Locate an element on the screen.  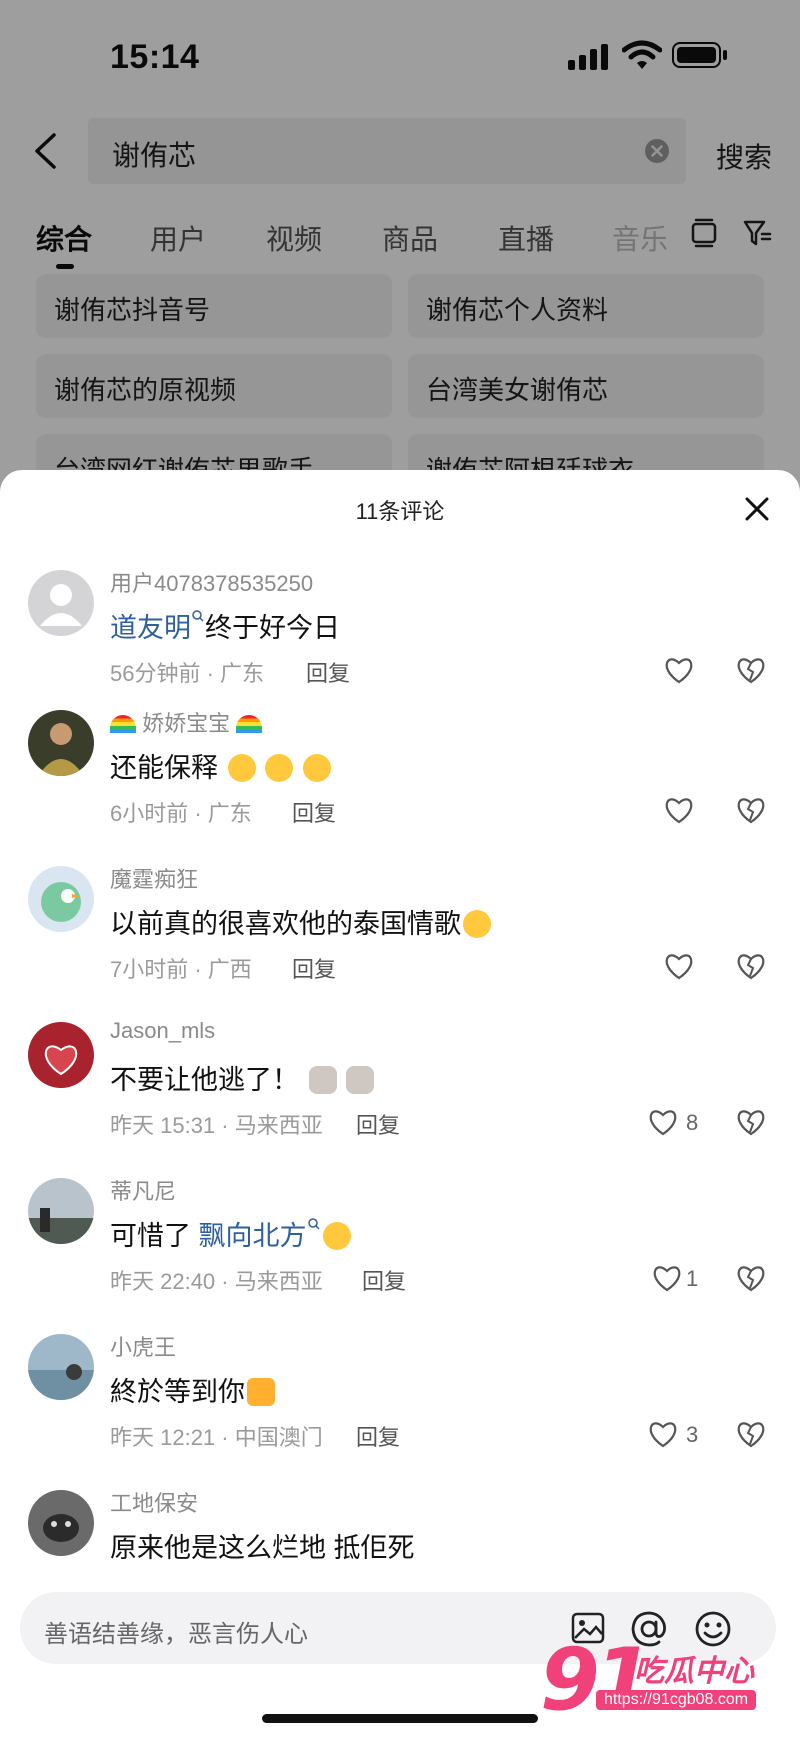
watermark-logo: 91 吃瓜中心 https://91cgb08.com is located at coordinates (668, 1681).